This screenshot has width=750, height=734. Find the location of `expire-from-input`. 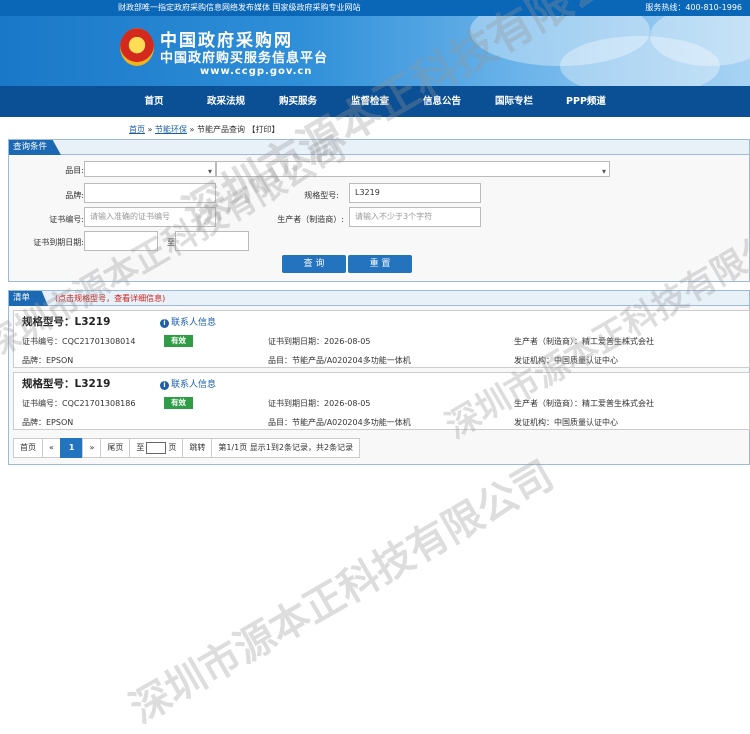

expire-from-input is located at coordinates (121, 241).